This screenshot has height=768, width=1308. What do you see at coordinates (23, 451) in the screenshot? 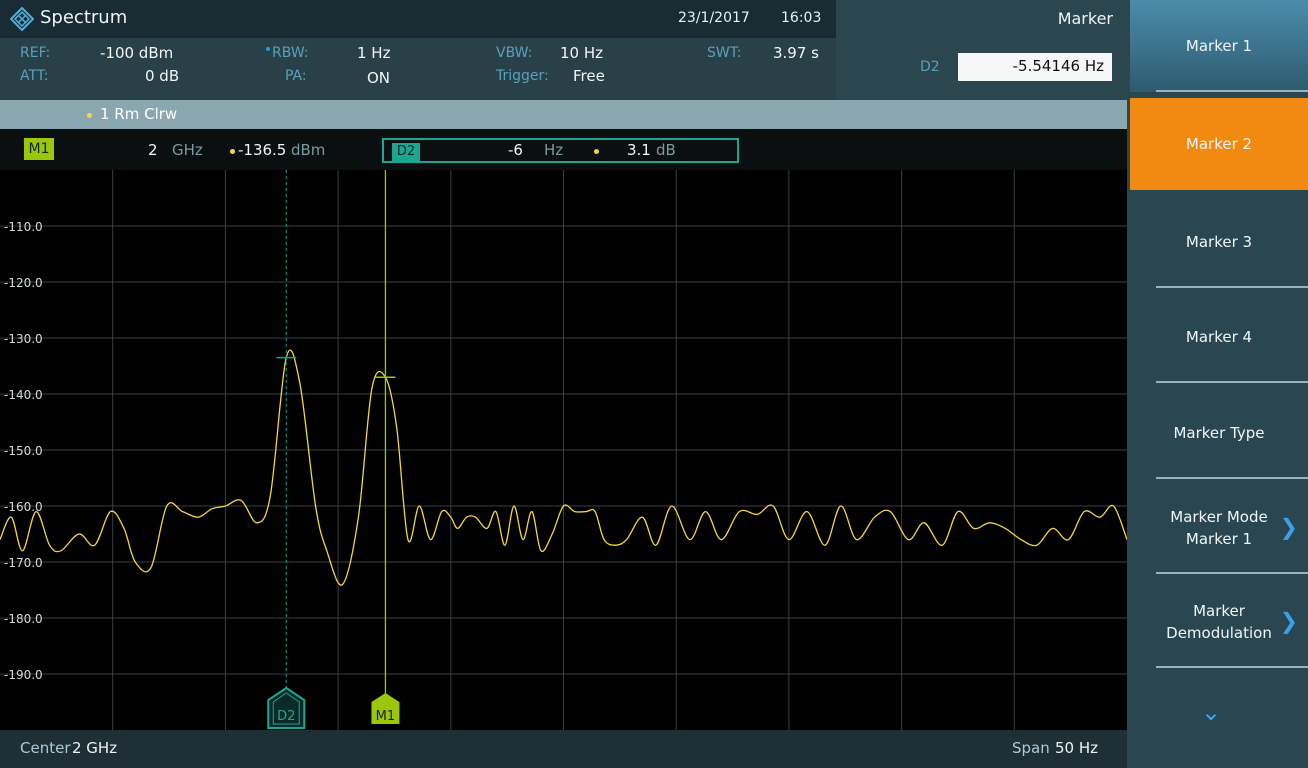
I see `y-tick-label: -150.0` at bounding box center [23, 451].